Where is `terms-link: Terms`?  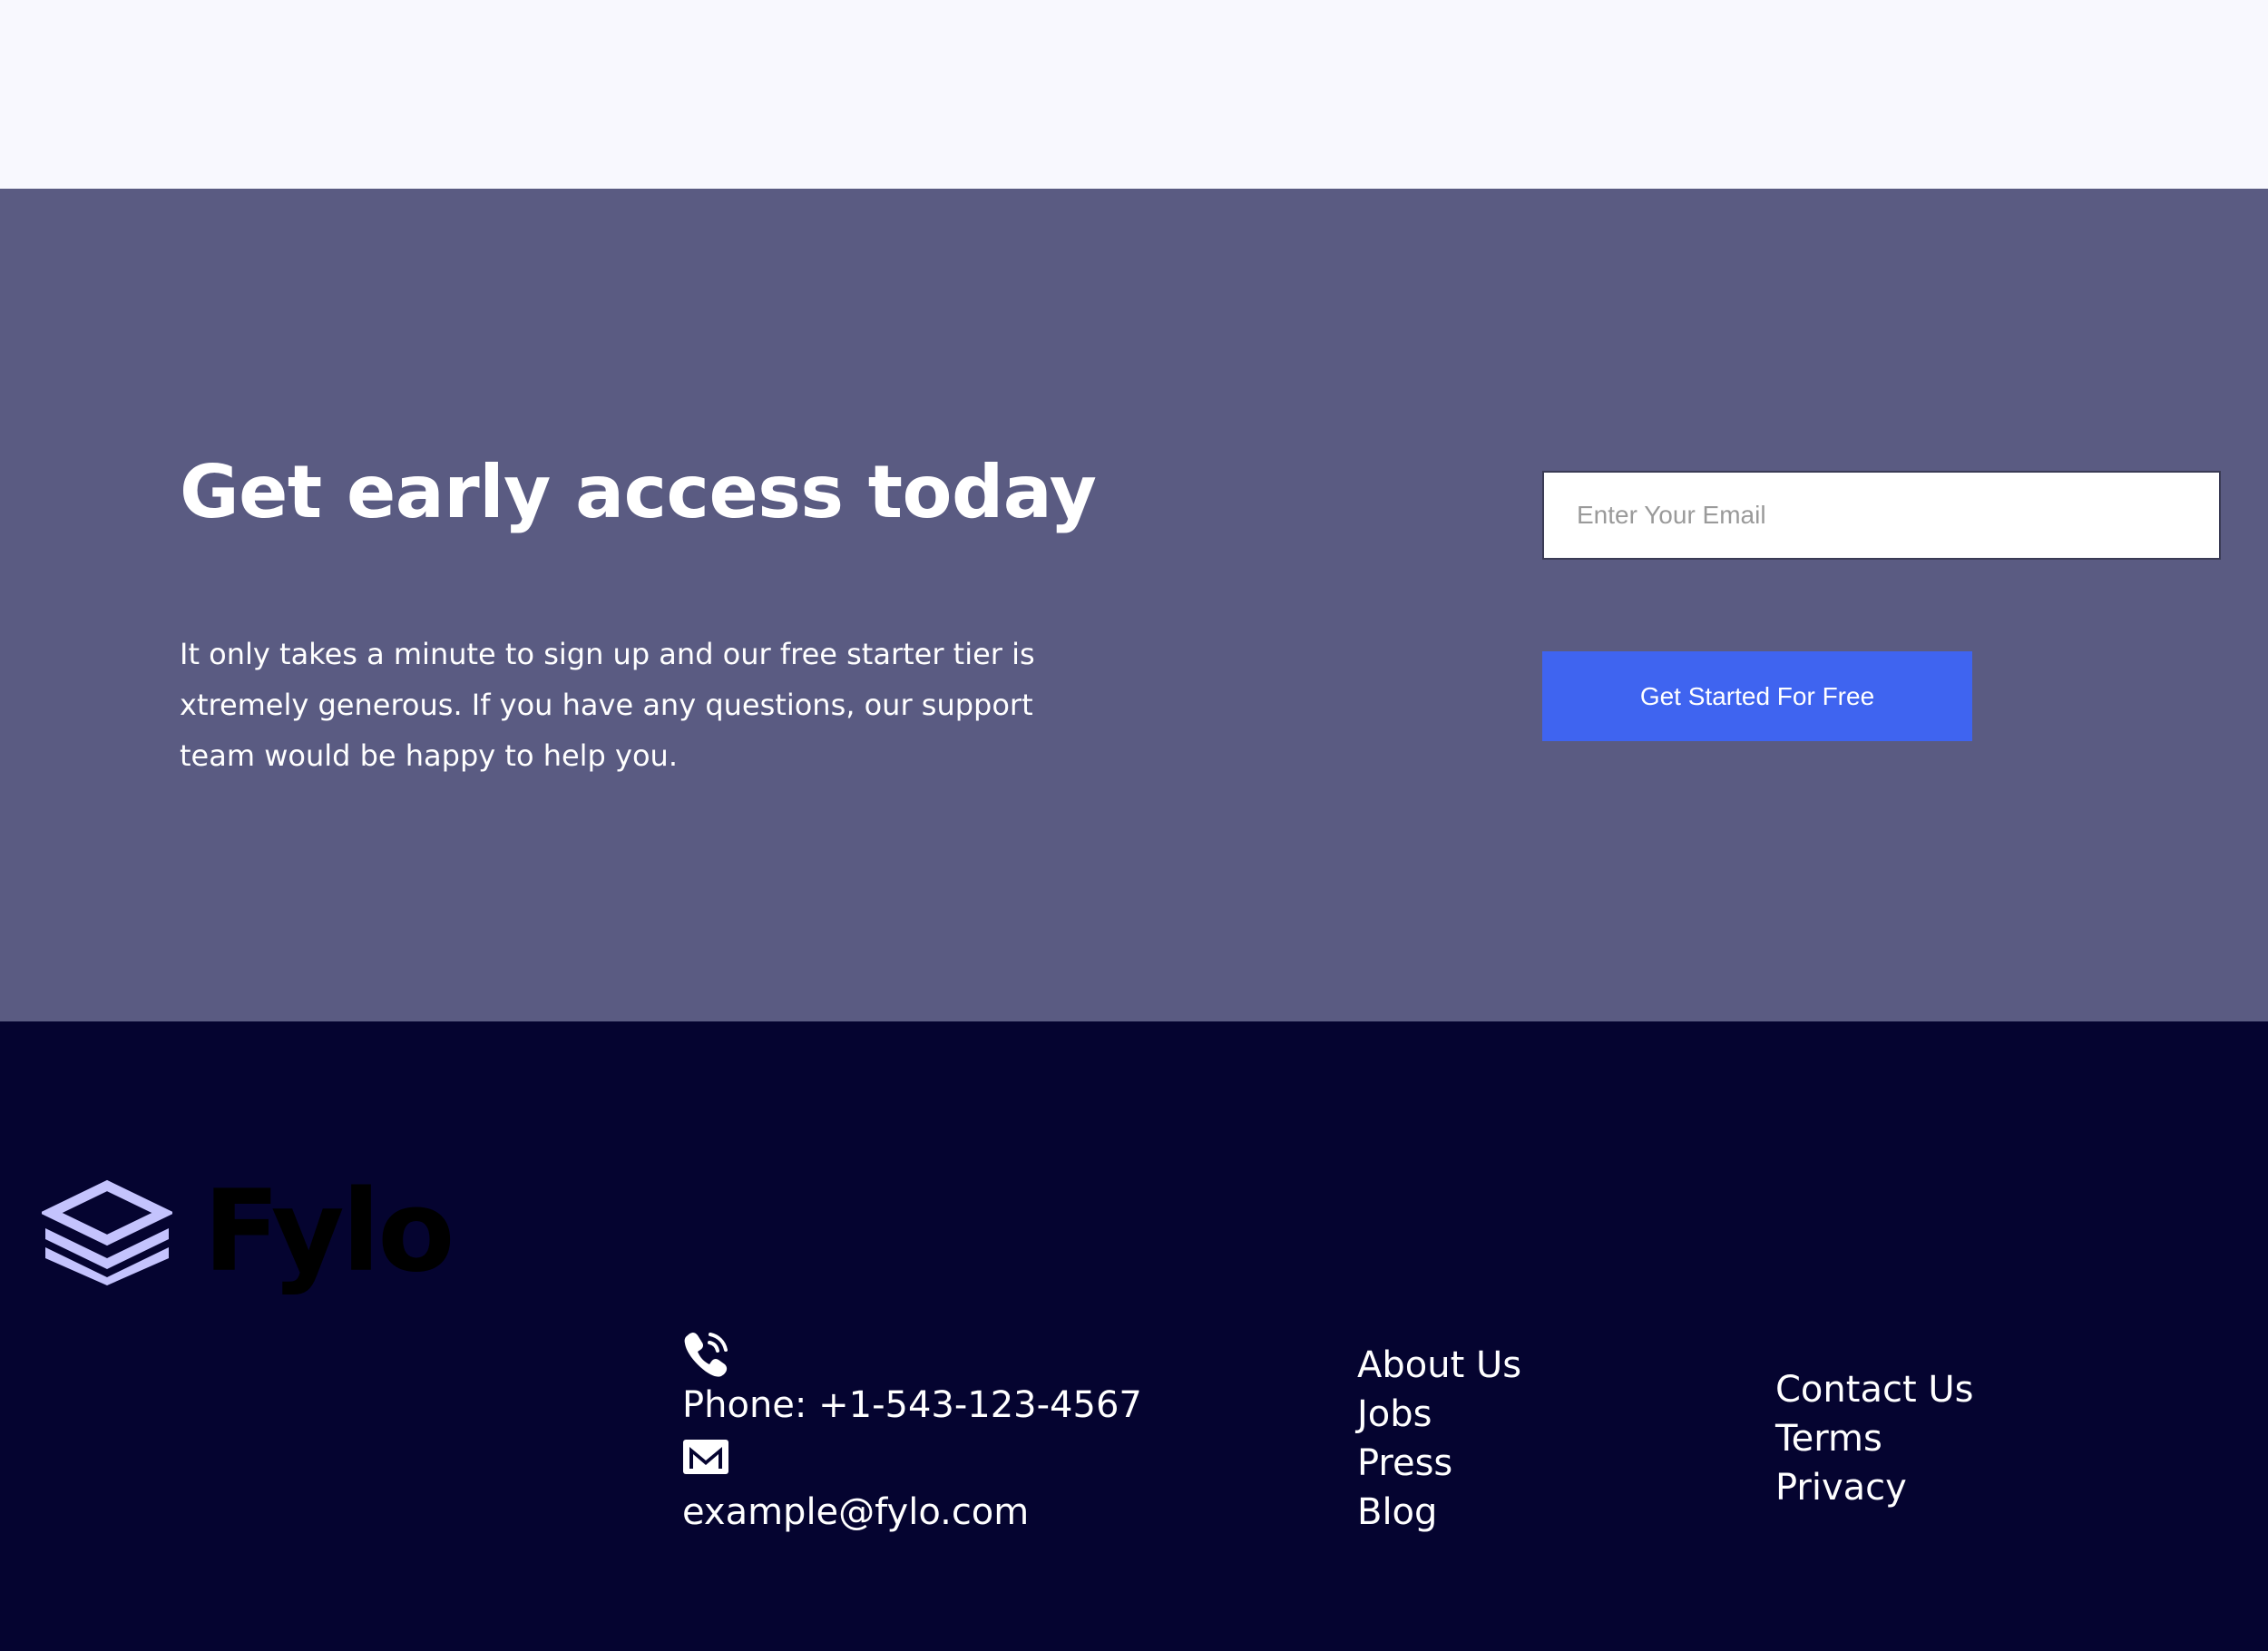
terms-link: Terms is located at coordinates (1874, 1438).